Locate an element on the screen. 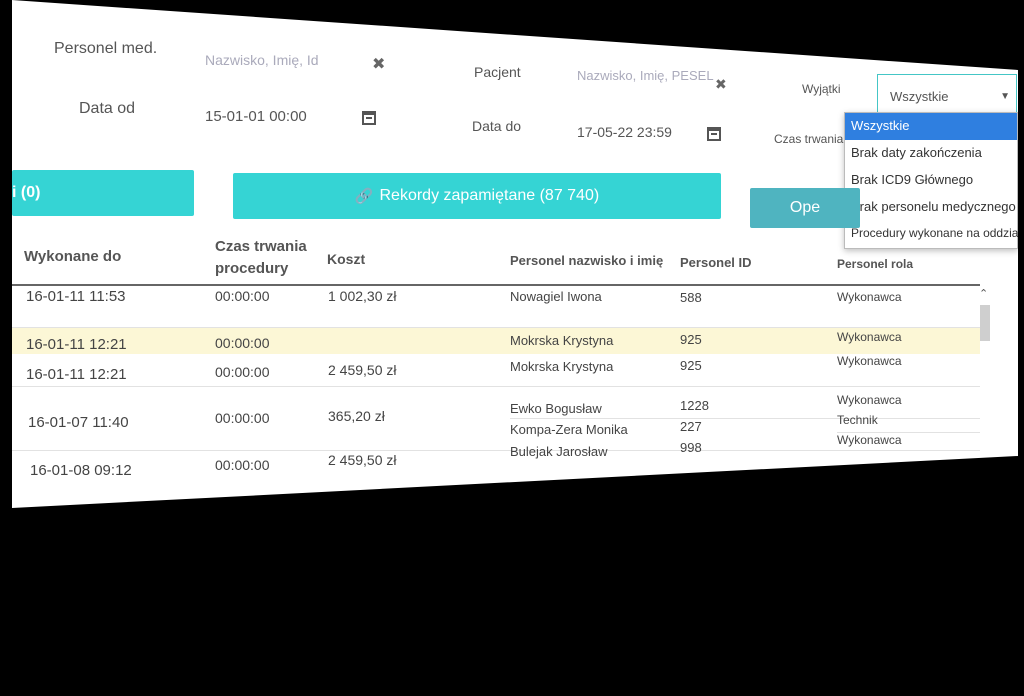 The width and height of the screenshot is (1024, 696). ope-button: Ope is located at coordinates (805, 208).